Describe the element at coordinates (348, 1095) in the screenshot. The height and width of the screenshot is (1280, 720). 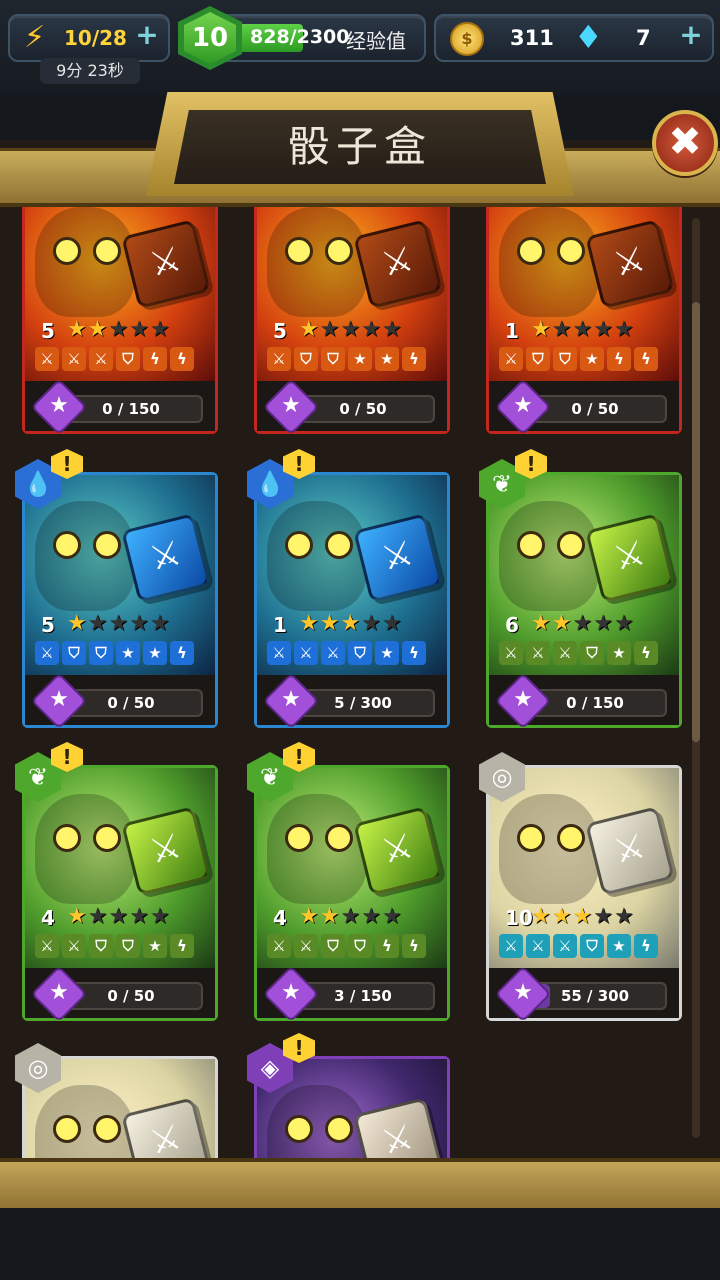
I see `dice-card: ⚔ ◈!` at that location.